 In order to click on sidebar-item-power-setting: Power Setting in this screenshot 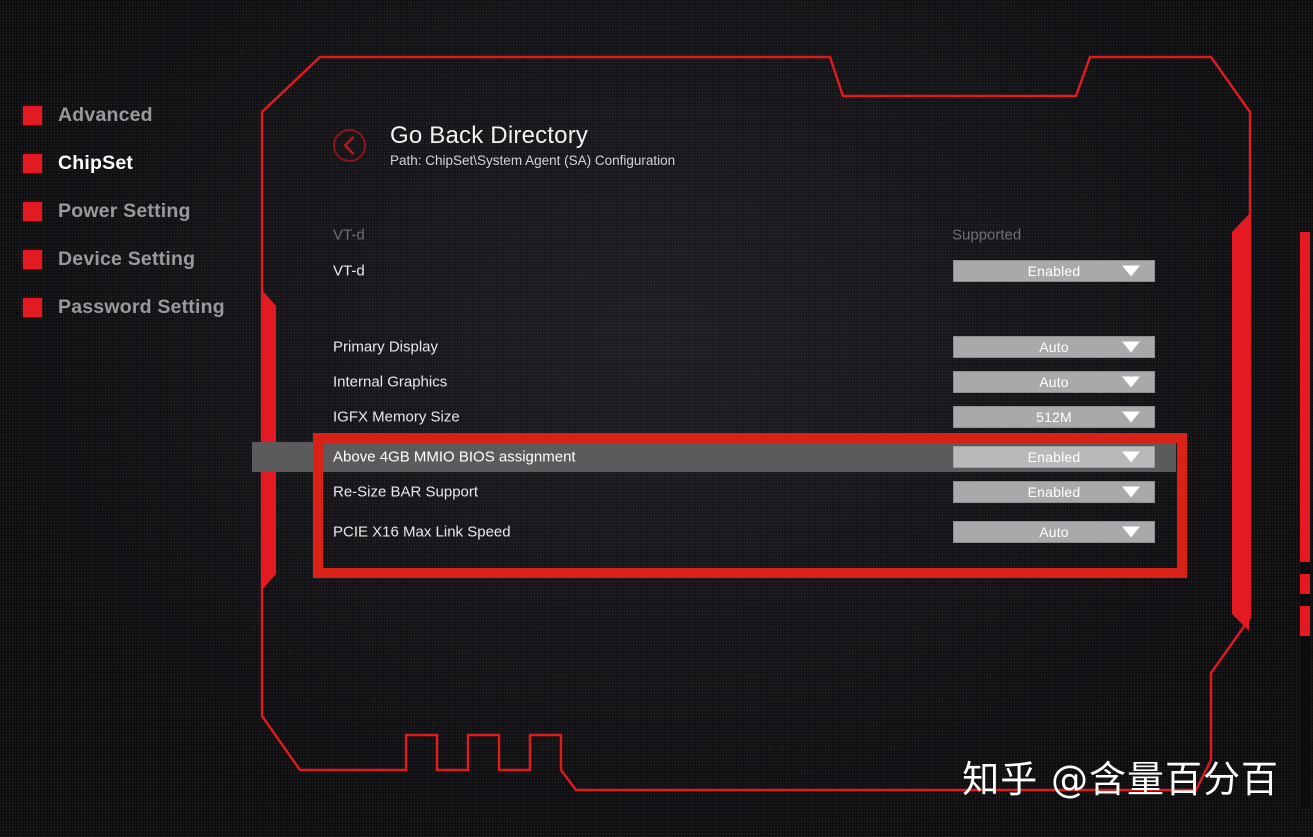, I will do `click(107, 211)`.